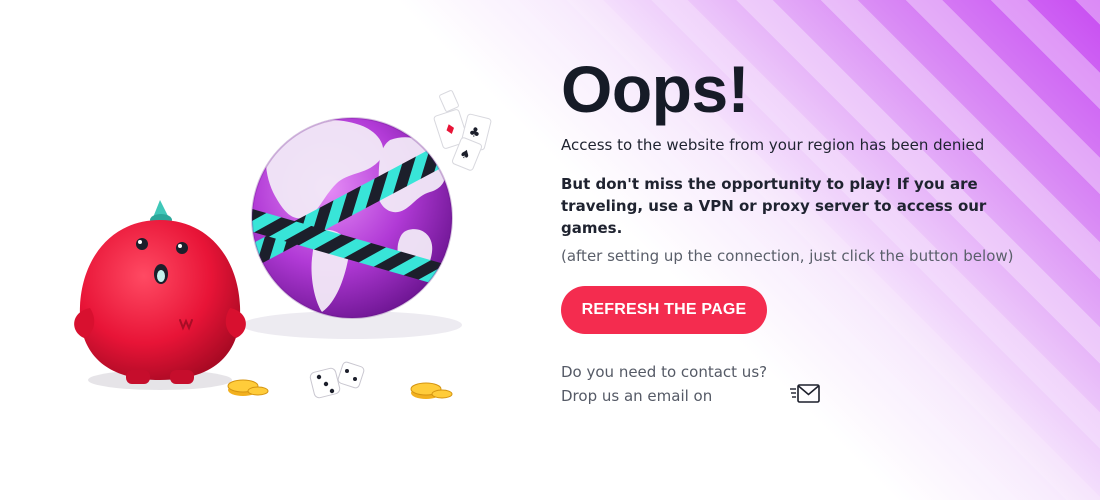 The width and height of the screenshot is (1100, 500). What do you see at coordinates (805, 394) in the screenshot?
I see `envelope-icon` at bounding box center [805, 394].